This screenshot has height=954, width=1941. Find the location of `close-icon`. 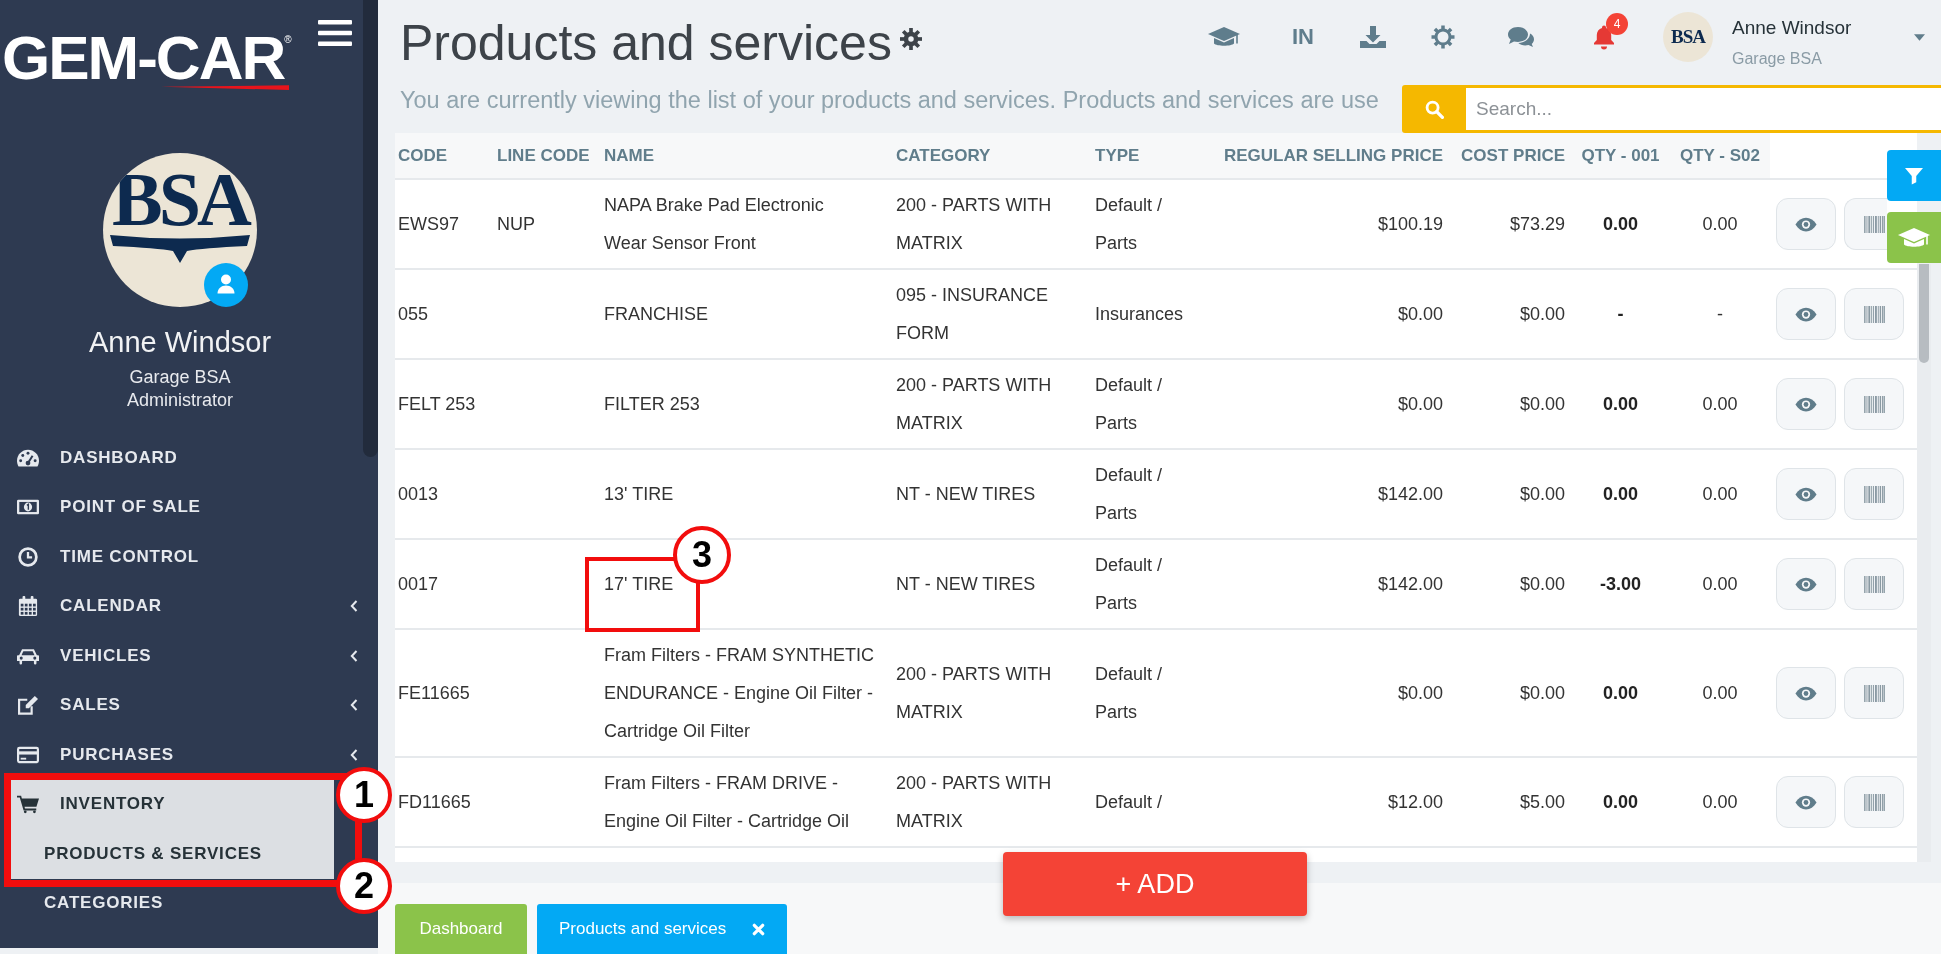

close-icon is located at coordinates (759, 929).